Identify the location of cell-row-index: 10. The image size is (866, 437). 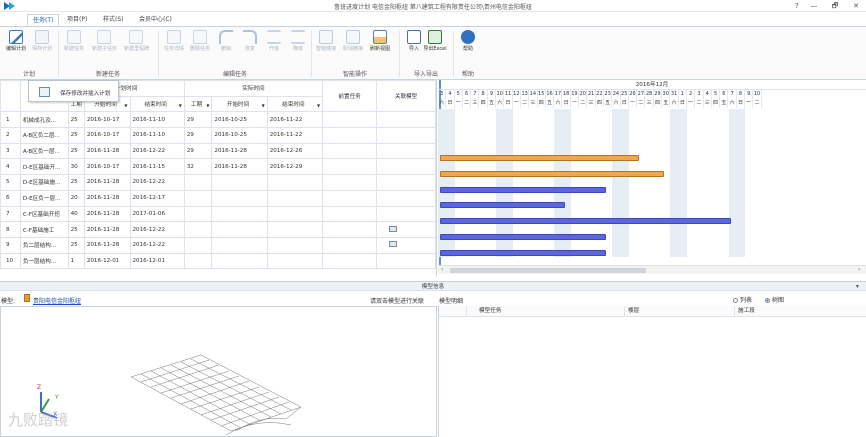
(10, 261).